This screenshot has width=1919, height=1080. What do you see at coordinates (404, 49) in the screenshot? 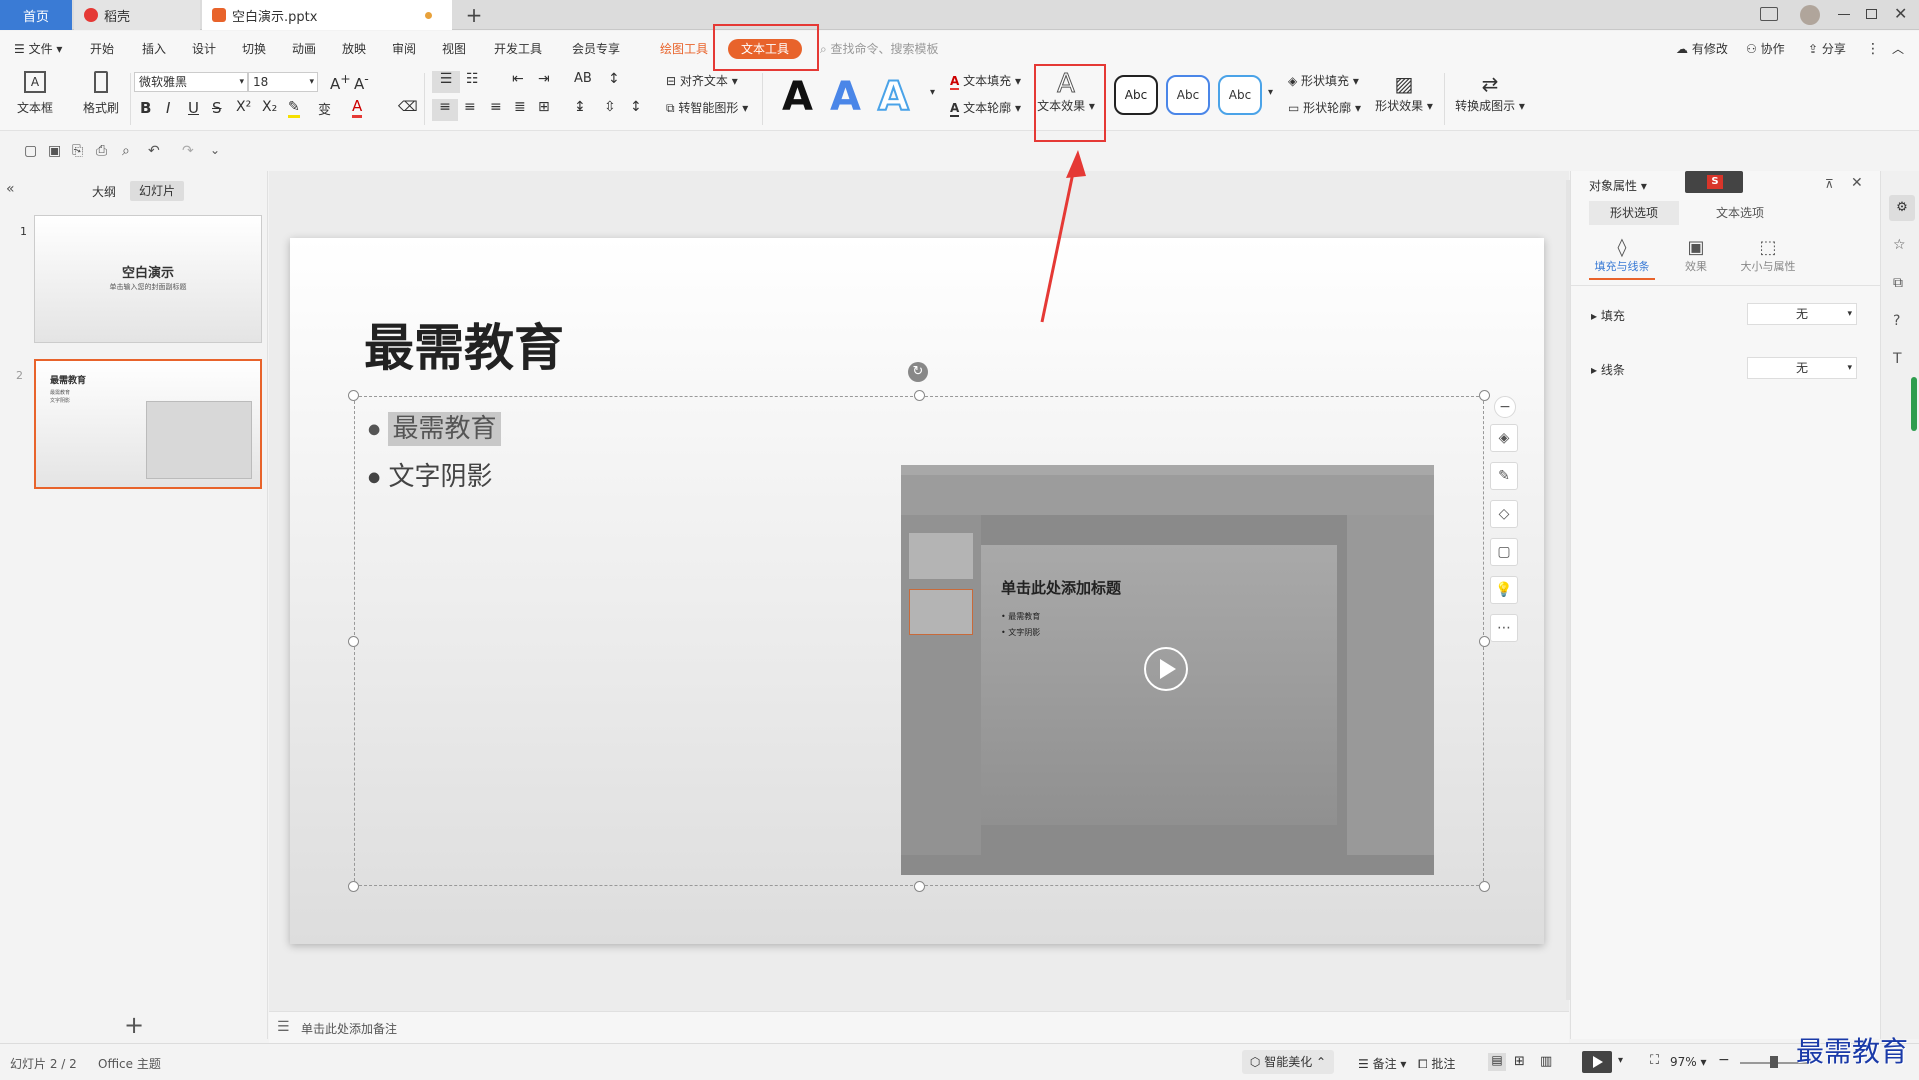
I see `menu-review: 审阅` at bounding box center [404, 49].